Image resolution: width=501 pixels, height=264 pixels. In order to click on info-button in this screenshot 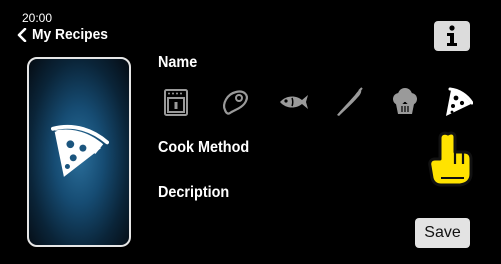, I will do `click(452, 36)`.